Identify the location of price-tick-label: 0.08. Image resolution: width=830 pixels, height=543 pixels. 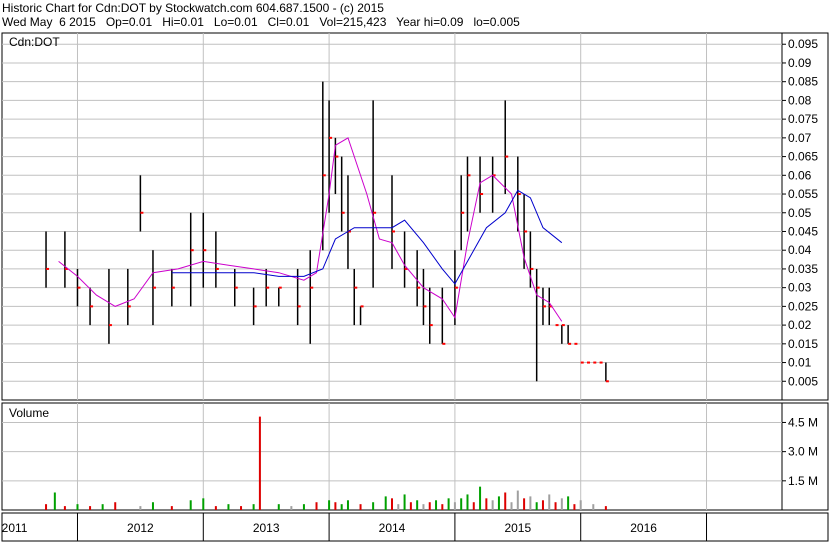
(800, 100).